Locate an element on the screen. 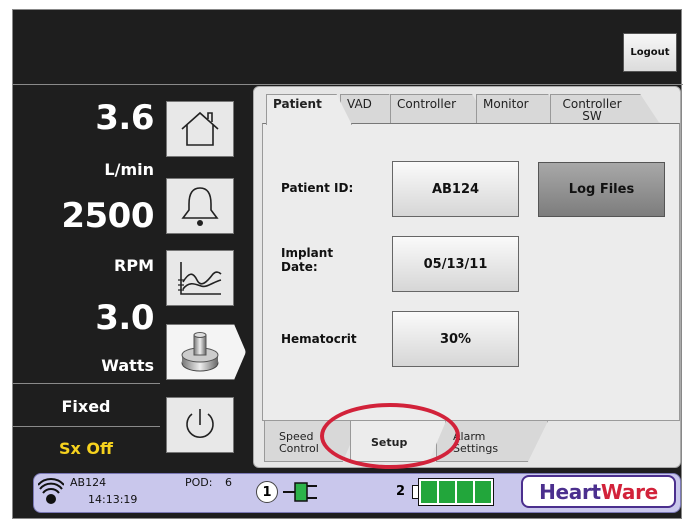 Image resolution: width=693 pixels, height=531 pixels. patient-id-label: Patient ID: is located at coordinates (317, 188).